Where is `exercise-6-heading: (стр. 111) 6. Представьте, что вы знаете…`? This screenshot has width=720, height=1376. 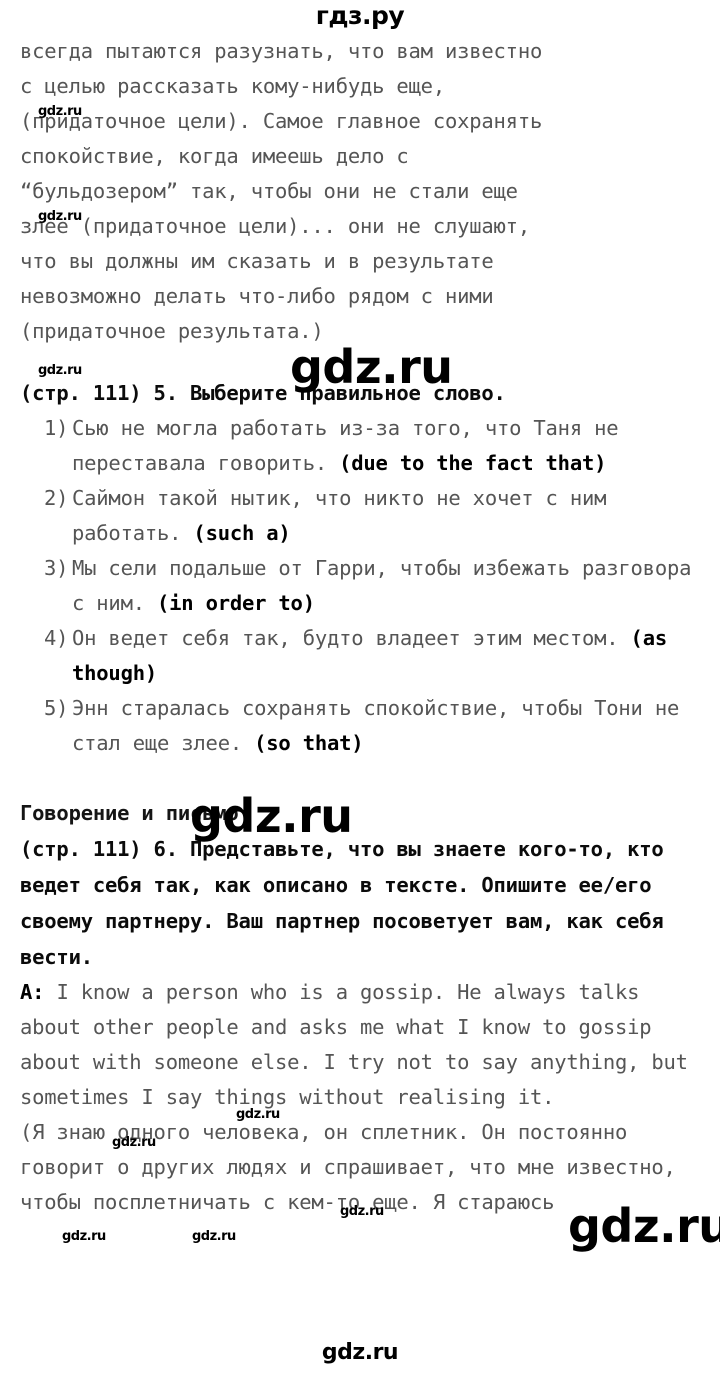 exercise-6-heading: (стр. 111) 6. Представьте, что вы знаете… is located at coordinates (348, 903).